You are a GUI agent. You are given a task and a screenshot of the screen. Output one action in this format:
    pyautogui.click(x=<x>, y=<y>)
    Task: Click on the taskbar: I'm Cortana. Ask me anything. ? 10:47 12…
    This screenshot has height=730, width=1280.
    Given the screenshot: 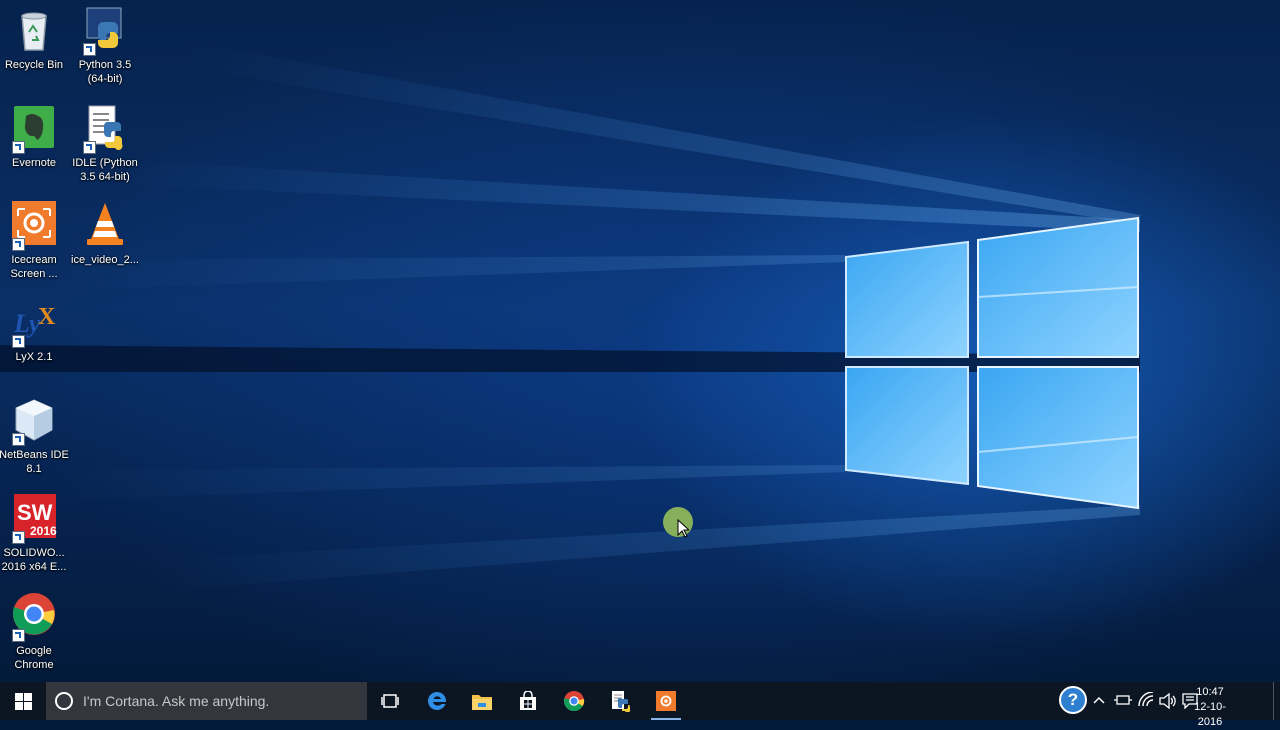 What is the action you would take?
    pyautogui.click(x=640, y=705)
    